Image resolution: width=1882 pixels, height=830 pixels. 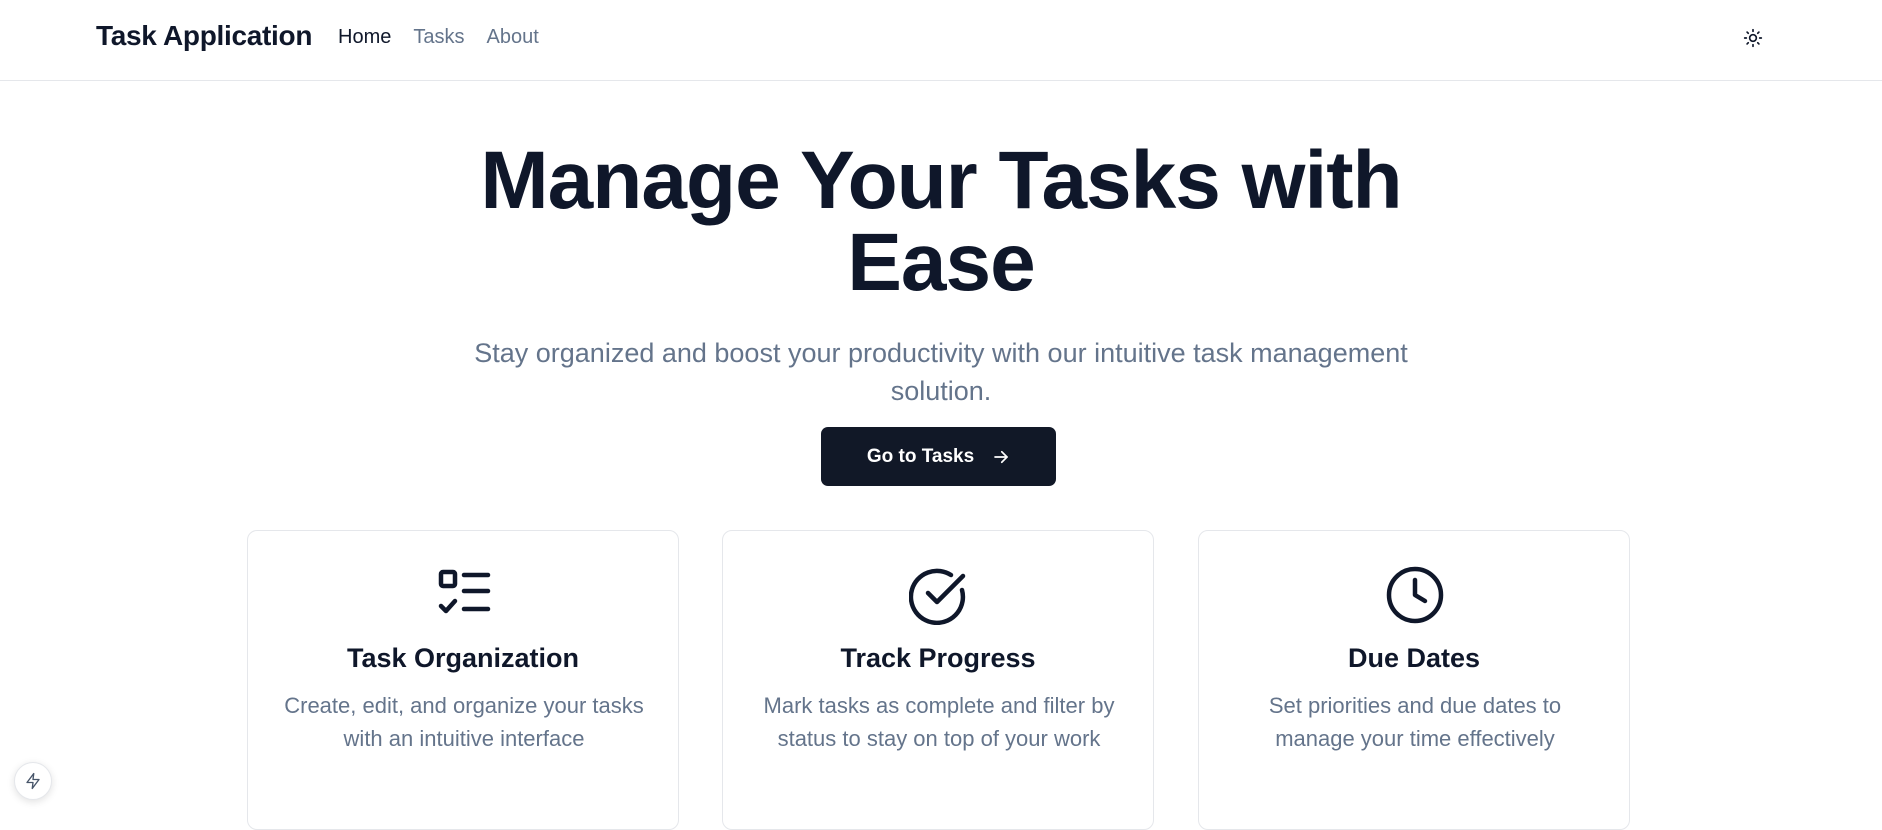 What do you see at coordinates (512, 37) in the screenshot?
I see `nav-link-about: About` at bounding box center [512, 37].